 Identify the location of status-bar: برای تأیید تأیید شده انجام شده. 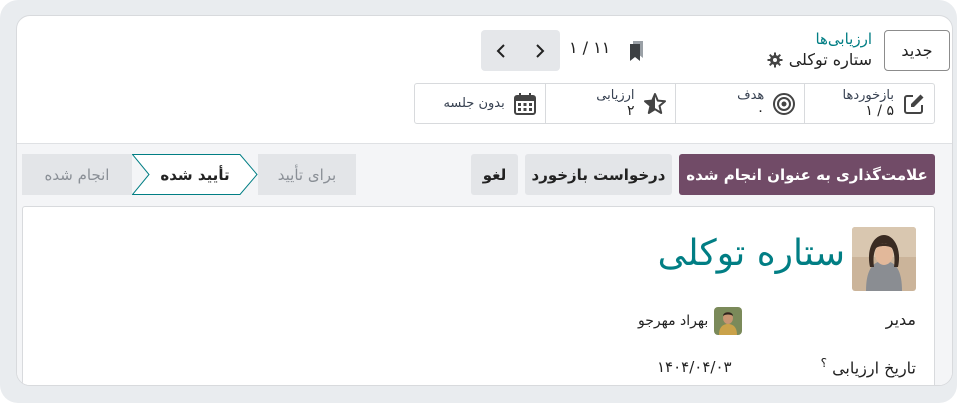
(189, 174).